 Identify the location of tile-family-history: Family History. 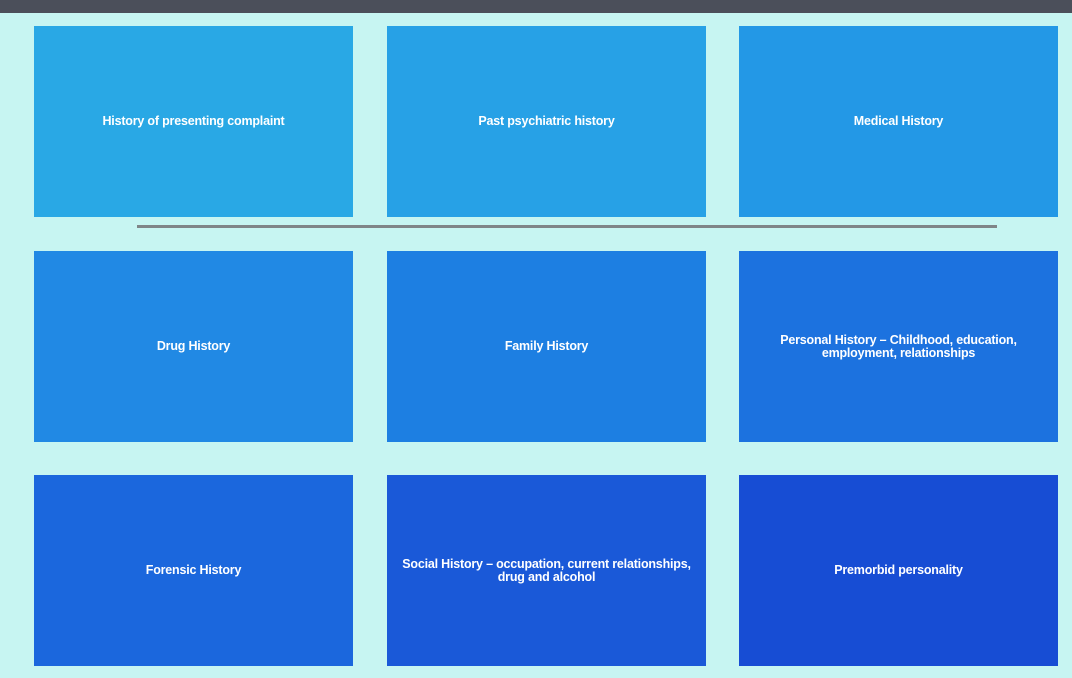
(546, 346).